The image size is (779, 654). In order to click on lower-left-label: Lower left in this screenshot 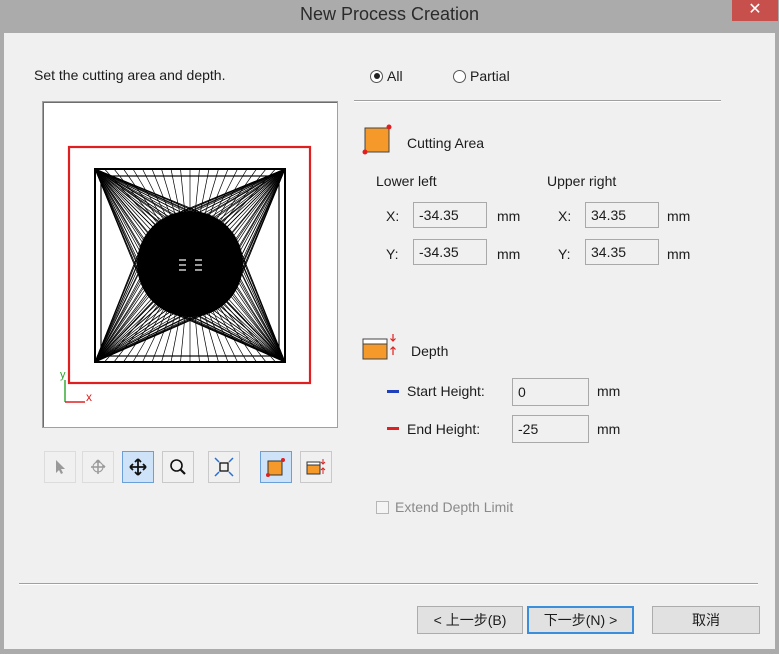, I will do `click(406, 181)`.